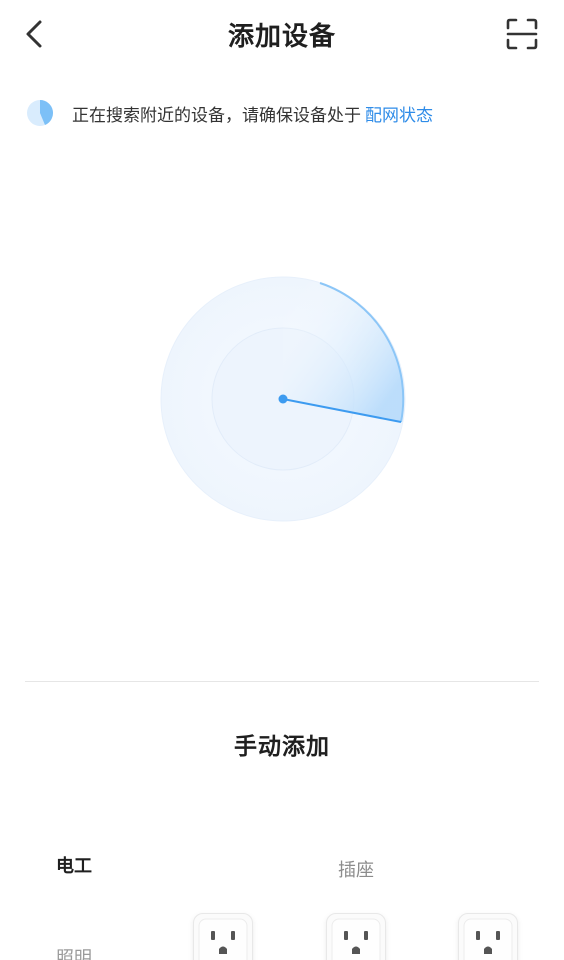  I want to click on radar-center-dot, so click(283, 399).